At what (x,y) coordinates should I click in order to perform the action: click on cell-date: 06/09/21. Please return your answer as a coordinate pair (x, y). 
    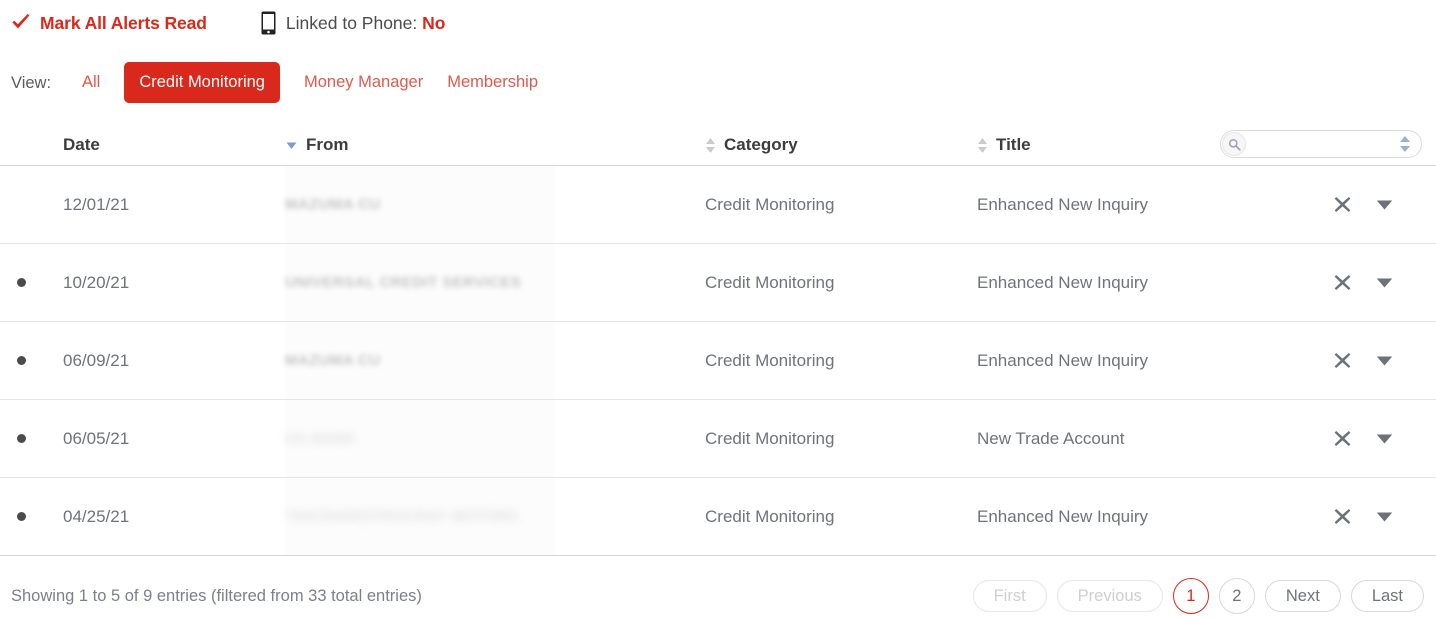
    Looking at the image, I should click on (96, 360).